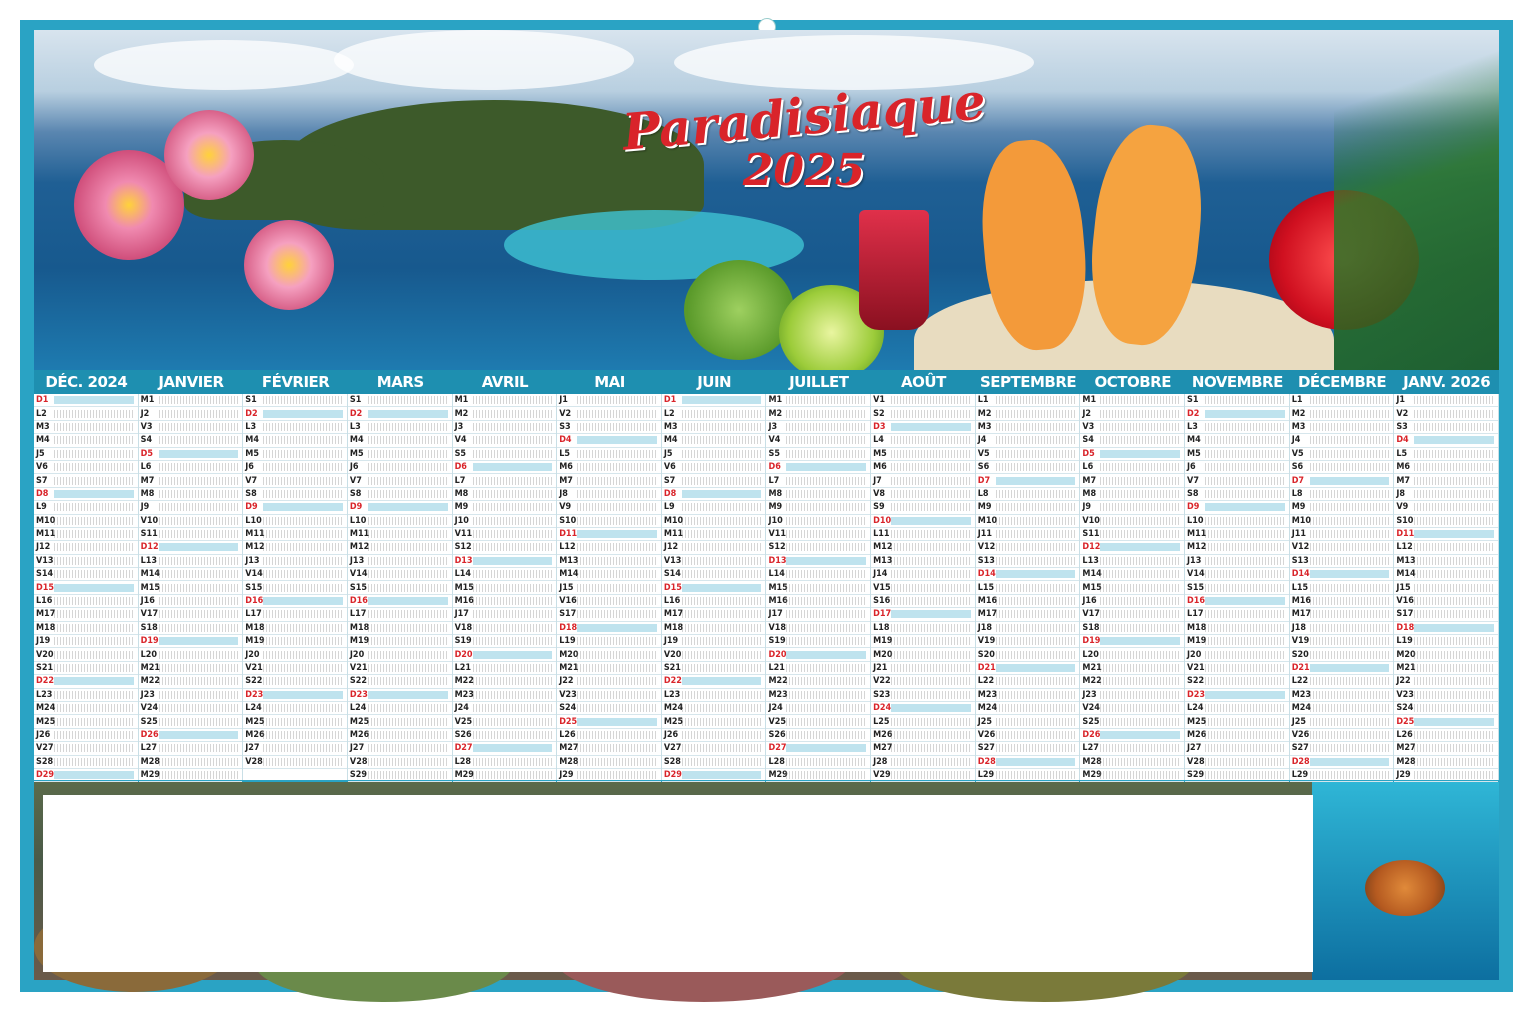 The width and height of the screenshot is (1533, 1010). What do you see at coordinates (1300, 654) in the screenshot?
I see `day-label: S20` at bounding box center [1300, 654].